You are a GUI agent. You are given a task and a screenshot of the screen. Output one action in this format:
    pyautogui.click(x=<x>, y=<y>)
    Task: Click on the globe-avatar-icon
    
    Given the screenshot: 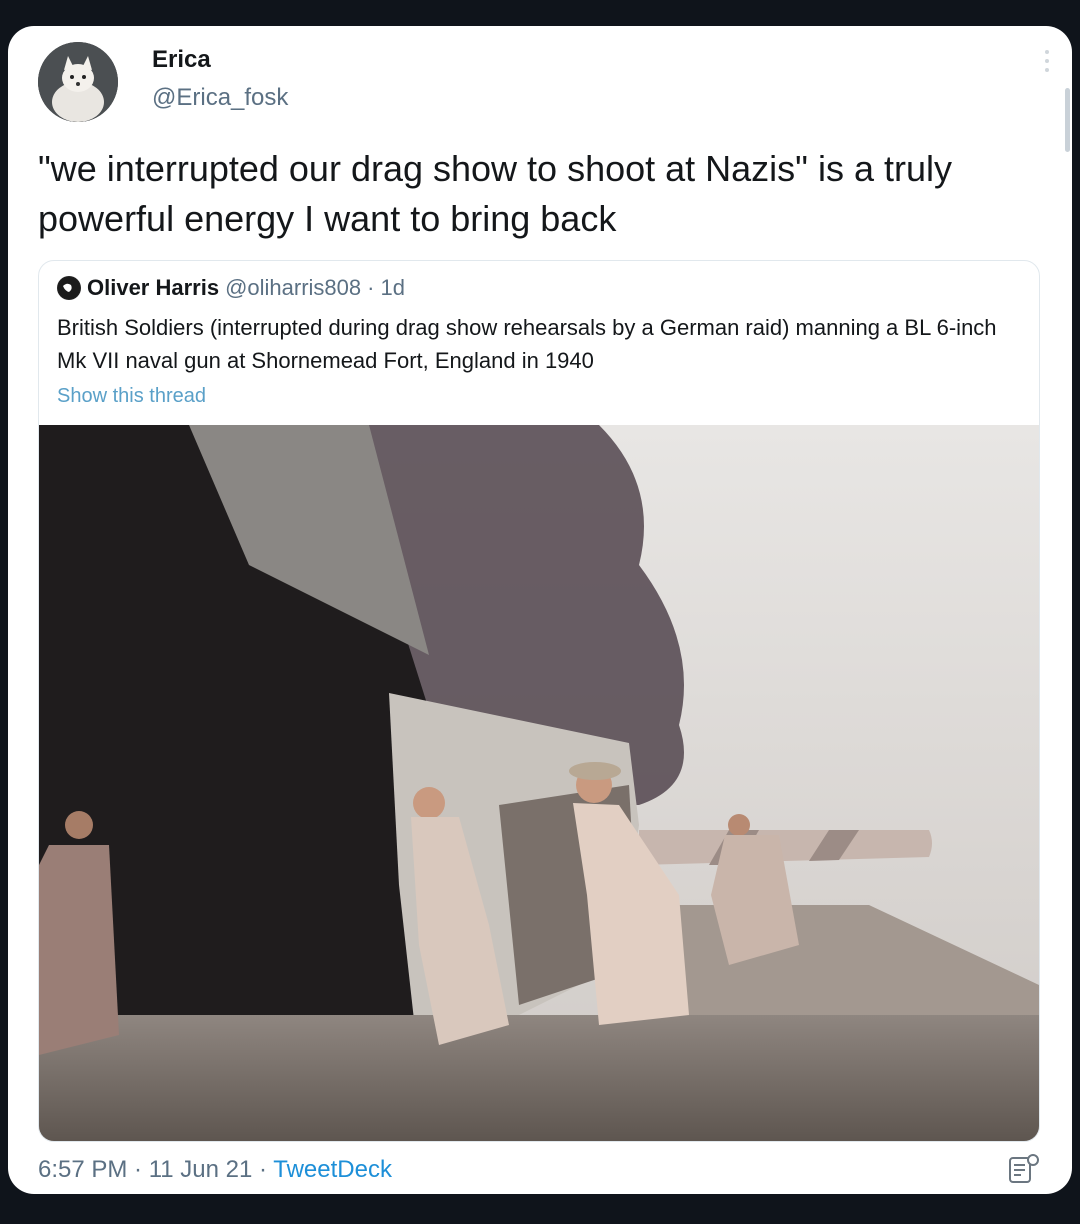 What is the action you would take?
    pyautogui.click(x=69, y=288)
    